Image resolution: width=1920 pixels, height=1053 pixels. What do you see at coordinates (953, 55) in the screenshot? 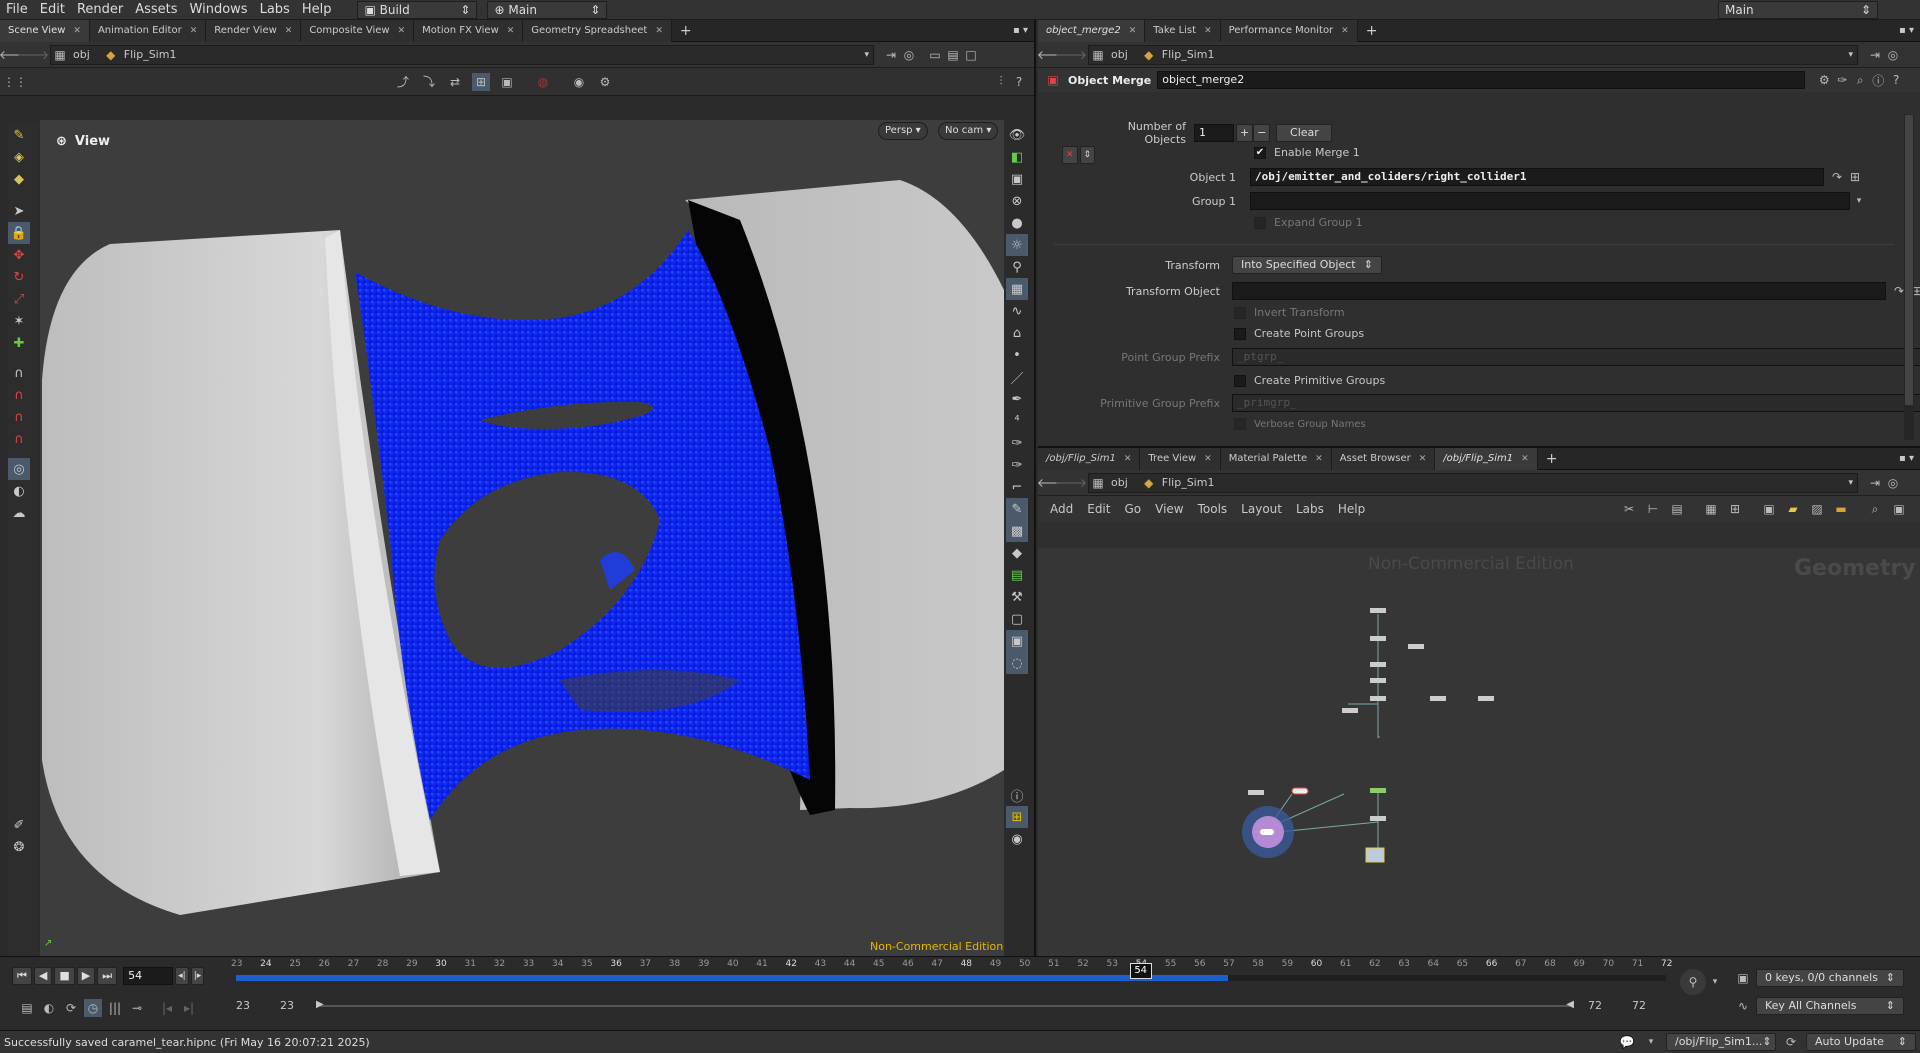
I see `snapshot-icon: ▤` at bounding box center [953, 55].